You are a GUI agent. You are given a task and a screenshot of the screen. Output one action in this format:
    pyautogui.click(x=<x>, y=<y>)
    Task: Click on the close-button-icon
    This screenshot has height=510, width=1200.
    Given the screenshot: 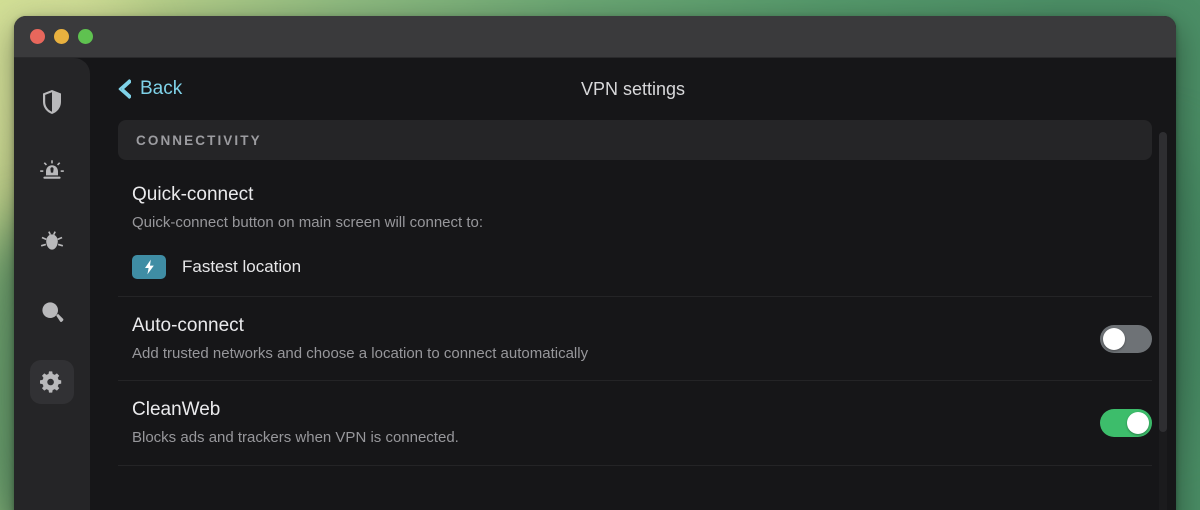 What is the action you would take?
    pyautogui.click(x=37, y=36)
    